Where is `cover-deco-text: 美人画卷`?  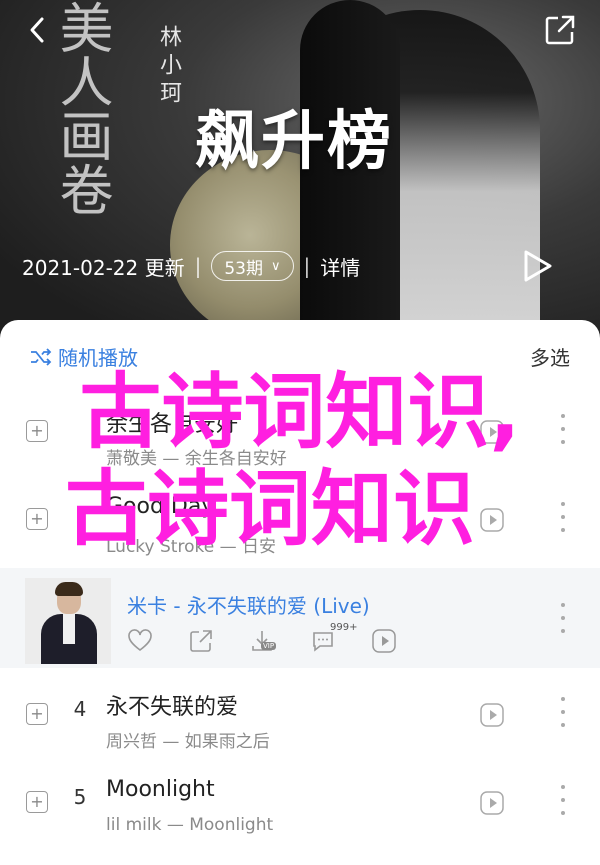
cover-deco-text: 美人画卷 is located at coordinates (81, 108).